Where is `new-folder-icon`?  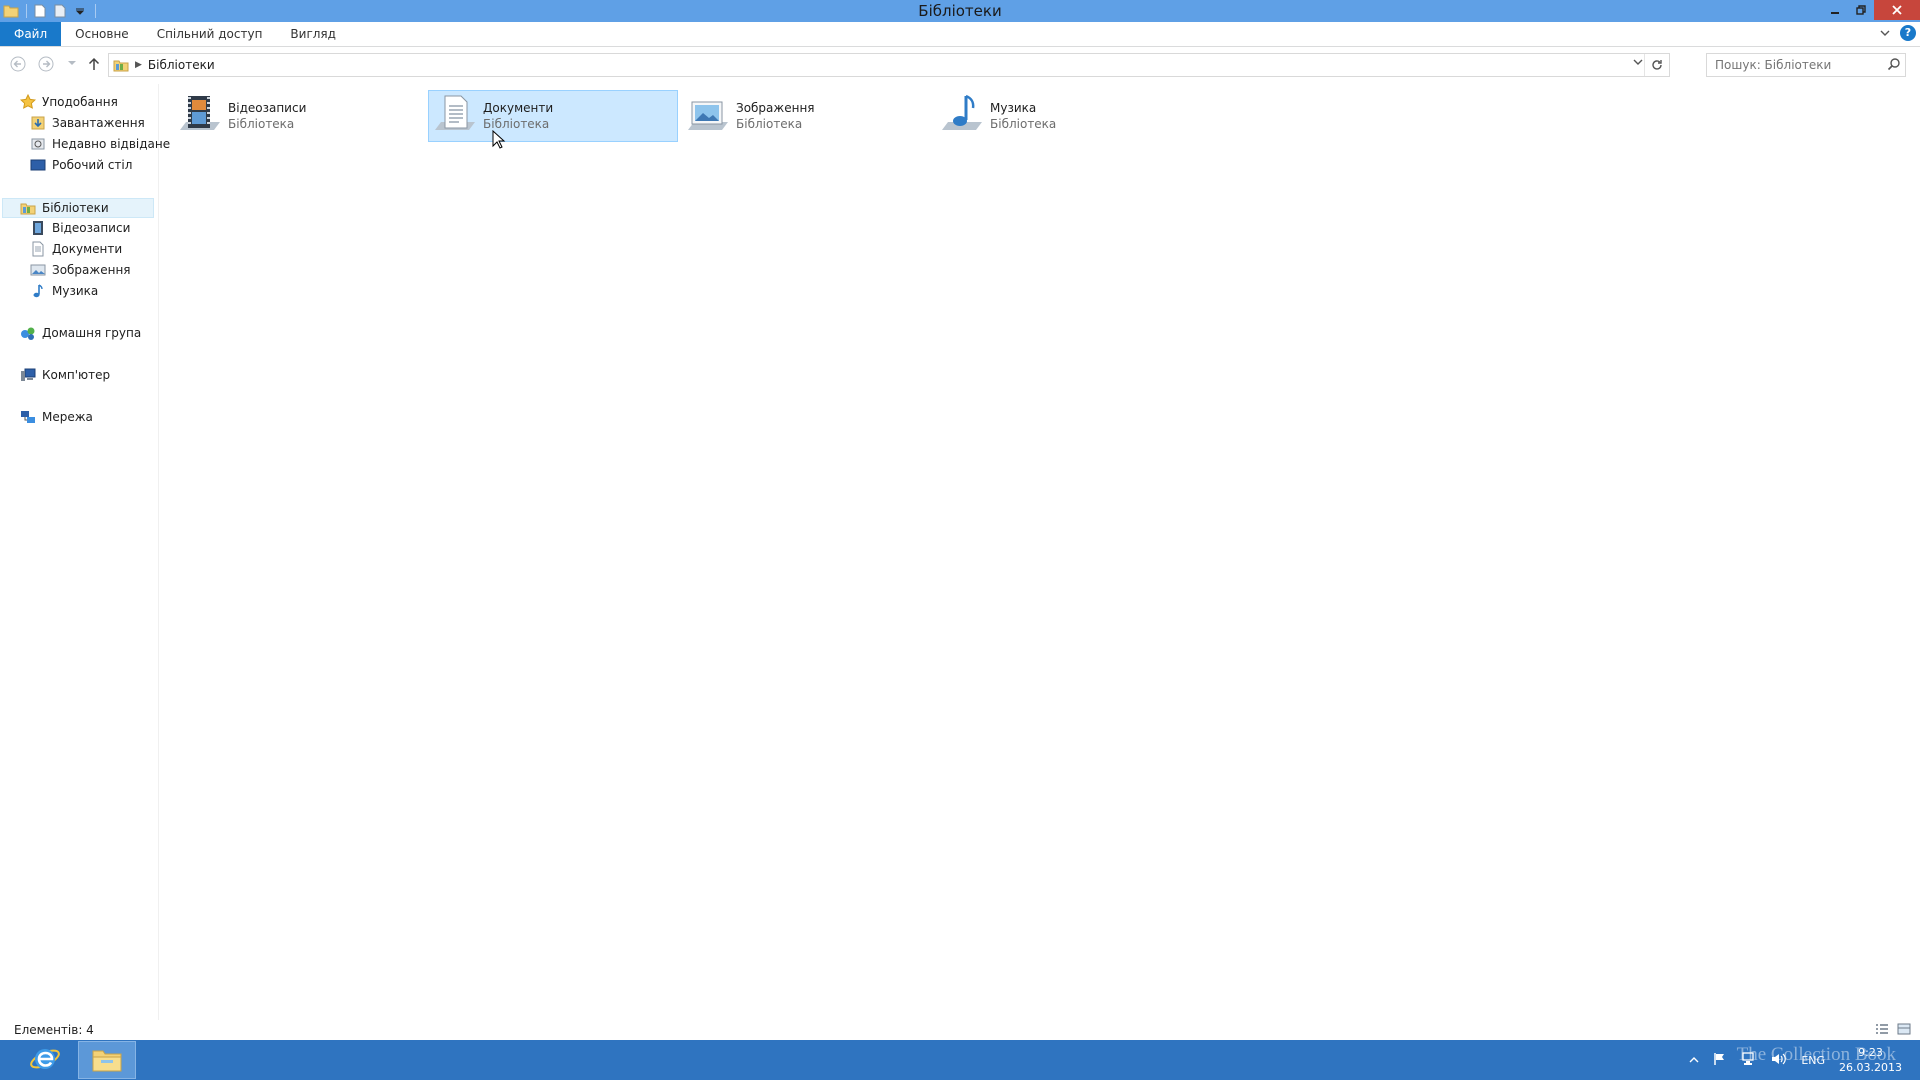
new-folder-icon is located at coordinates (60, 11).